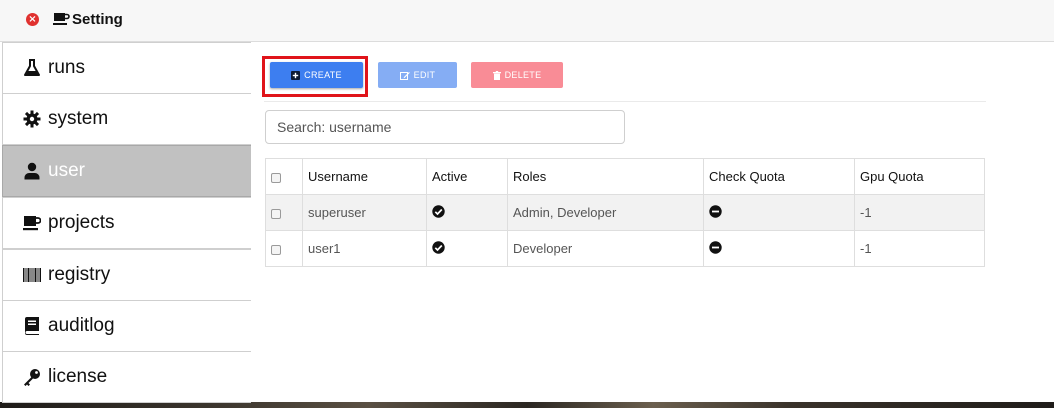 The height and width of the screenshot is (408, 1054). Describe the element at coordinates (126, 377) in the screenshot. I see `sidebar-item-license: license` at that location.